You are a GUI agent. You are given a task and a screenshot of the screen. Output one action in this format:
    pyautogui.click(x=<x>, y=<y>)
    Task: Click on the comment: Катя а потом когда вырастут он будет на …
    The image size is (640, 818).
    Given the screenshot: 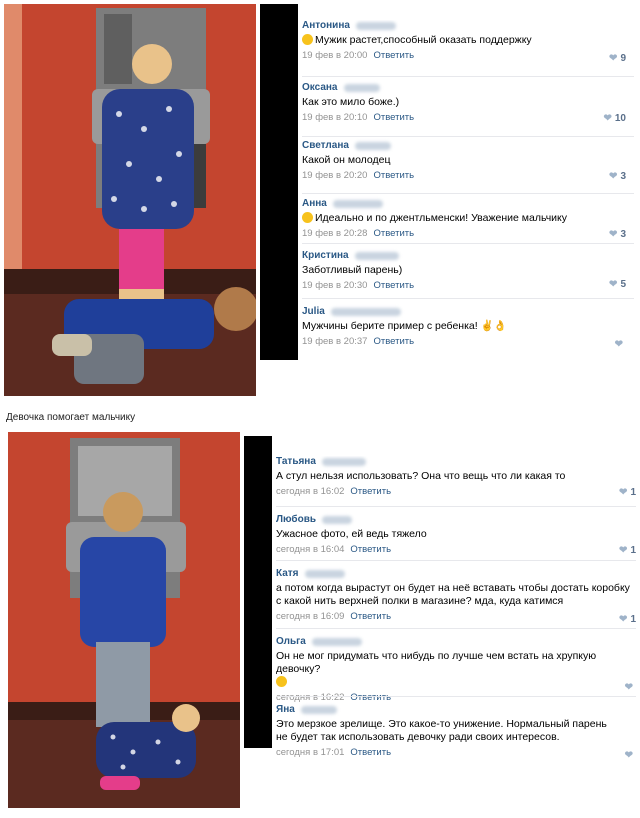 What is the action you would take?
    pyautogui.click(x=456, y=596)
    